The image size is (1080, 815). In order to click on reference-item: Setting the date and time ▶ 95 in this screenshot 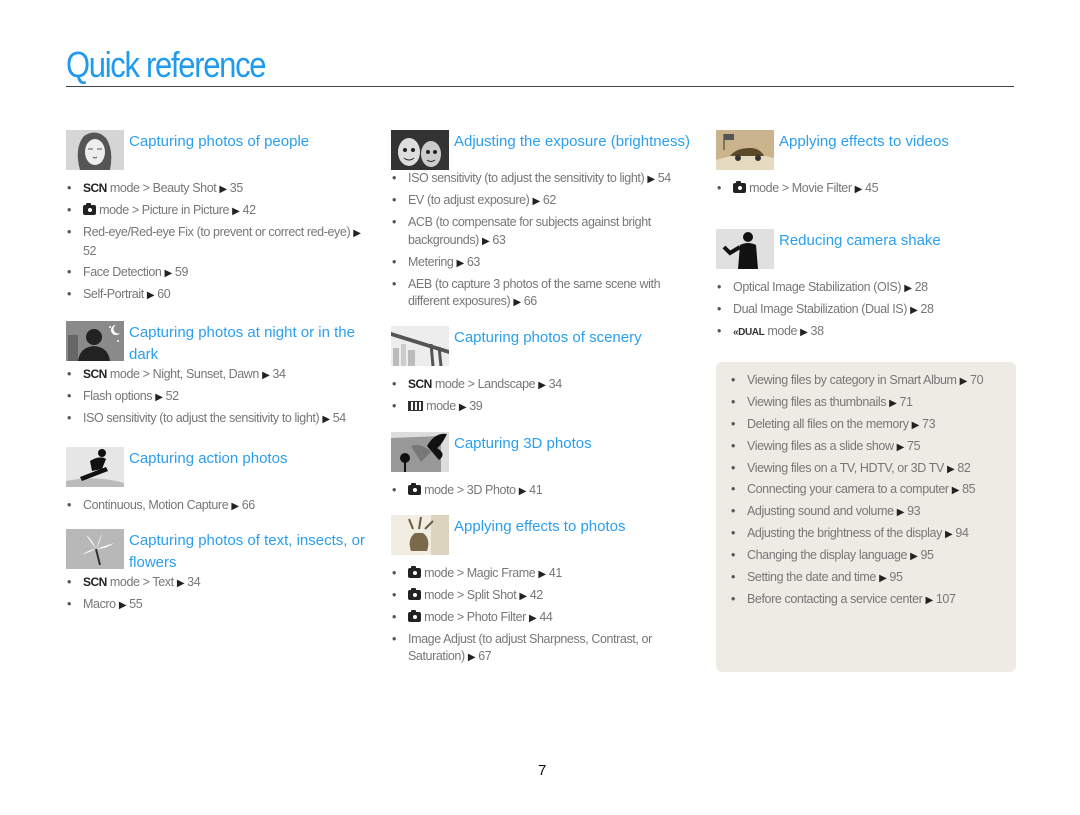, I will do `click(873, 578)`.